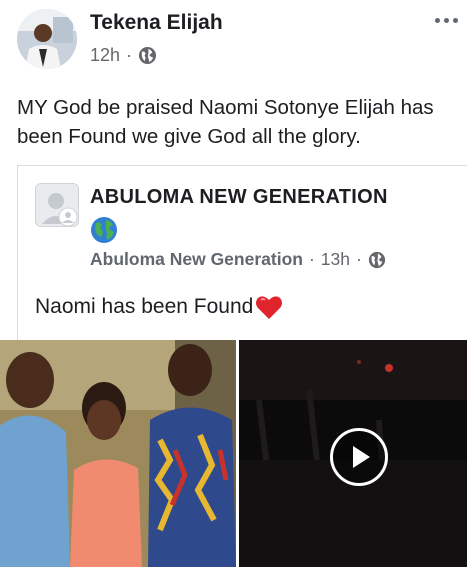  Describe the element at coordinates (105, 55) in the screenshot. I see `post-time: 12h` at that location.